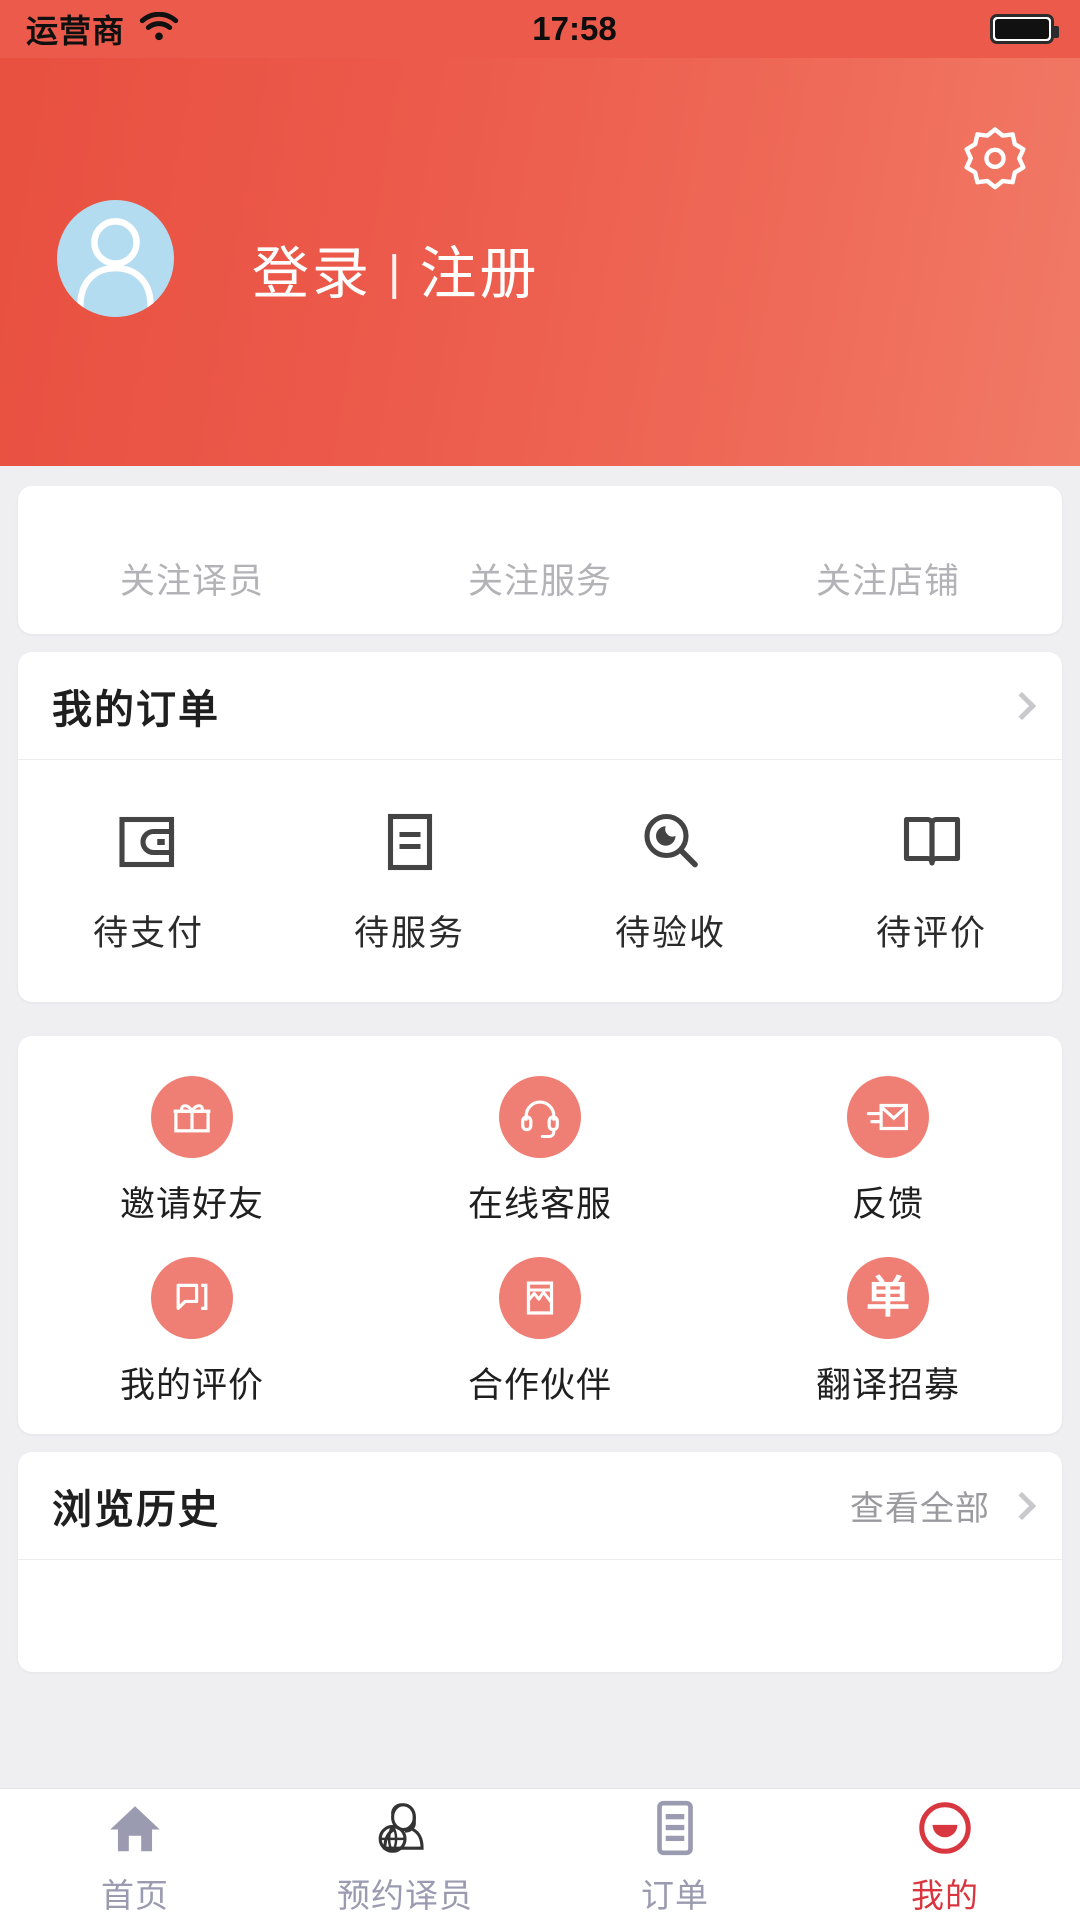  What do you see at coordinates (136, 1509) in the screenshot?
I see `browsing-history-title: 浏览历史` at bounding box center [136, 1509].